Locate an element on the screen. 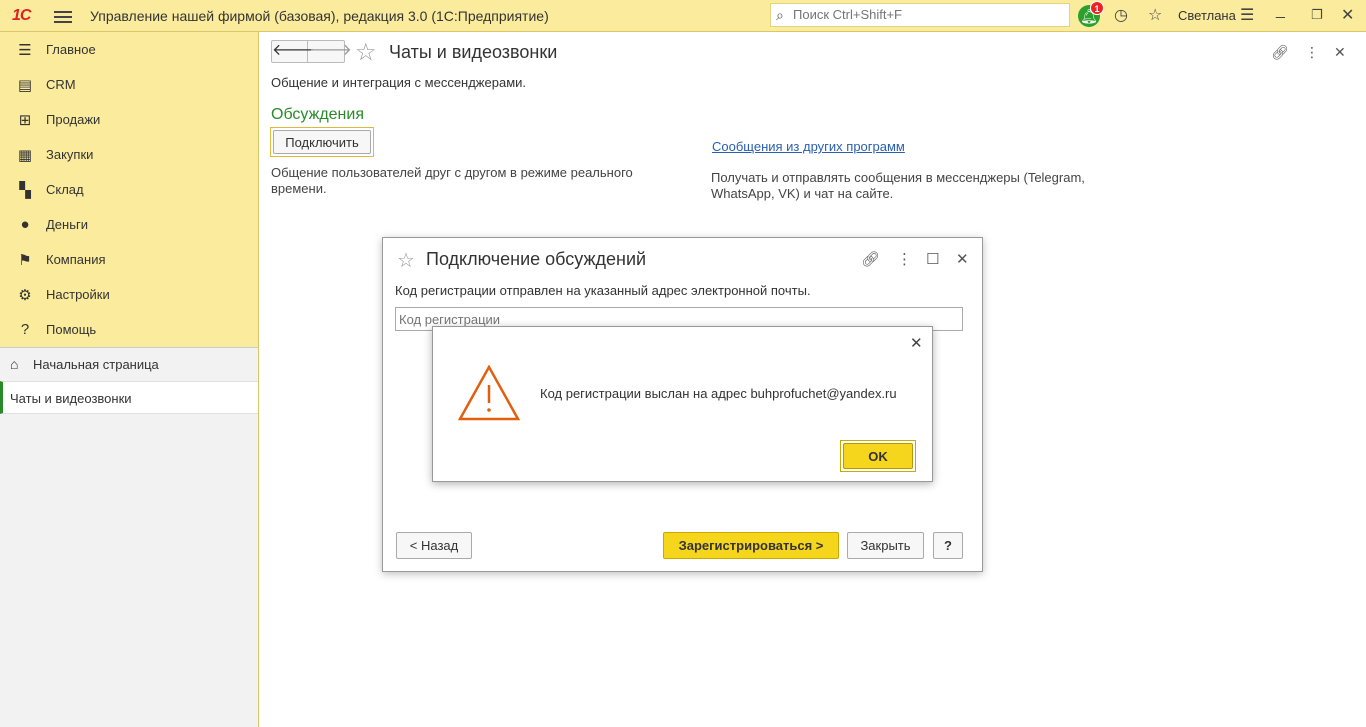 Image resolution: width=1366 pixels, height=727 pixels. app-logo: 1С is located at coordinates (21, 16).